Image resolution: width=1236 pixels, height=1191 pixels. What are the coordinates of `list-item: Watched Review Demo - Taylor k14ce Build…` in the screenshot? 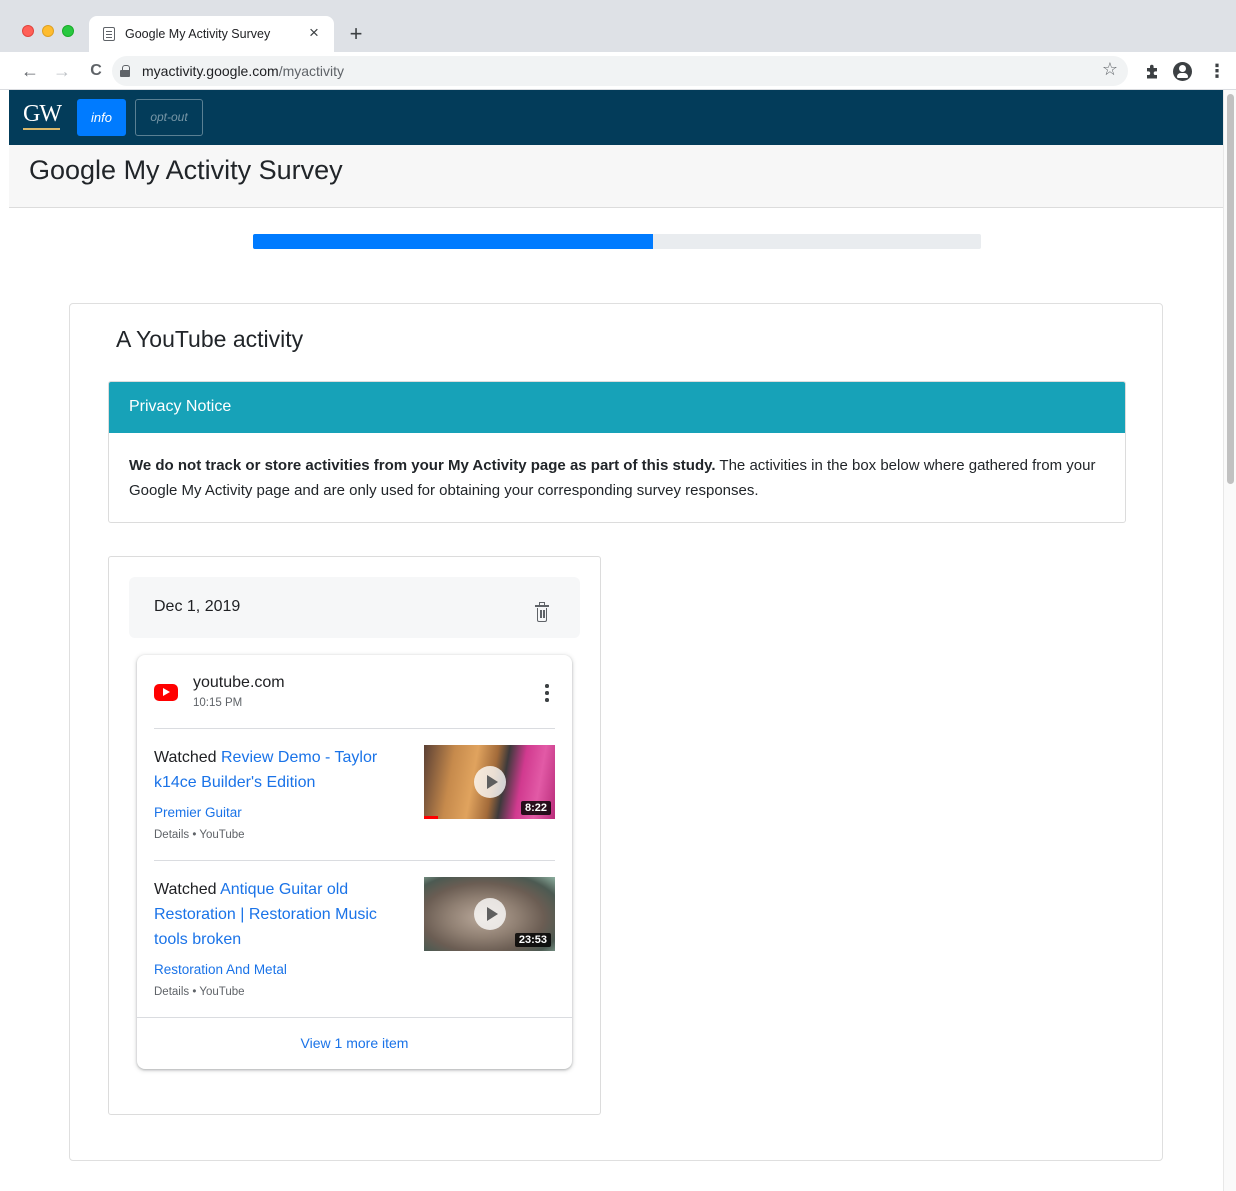 It's located at (354, 800).